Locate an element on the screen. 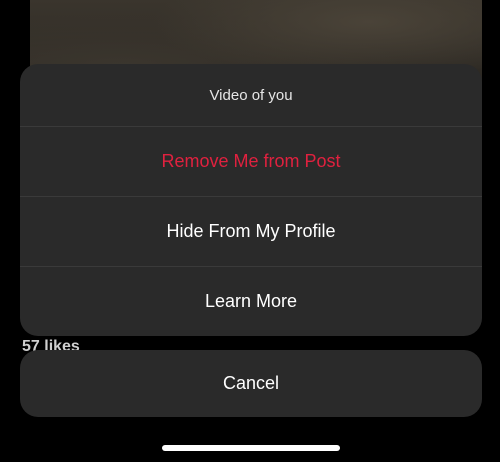 The height and width of the screenshot is (462, 500). home-indicator is located at coordinates (251, 448).